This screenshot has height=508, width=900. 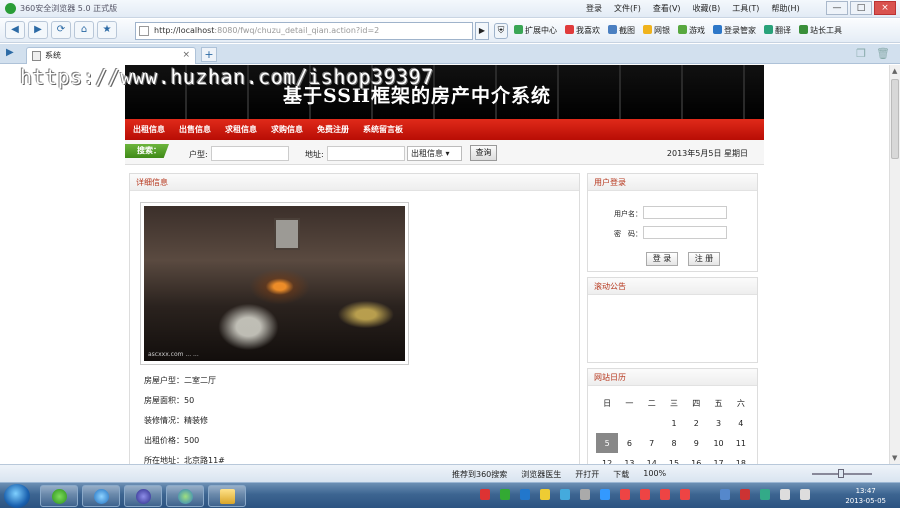 I want to click on tool-login-manager: 登录管家, so click(x=734, y=30).